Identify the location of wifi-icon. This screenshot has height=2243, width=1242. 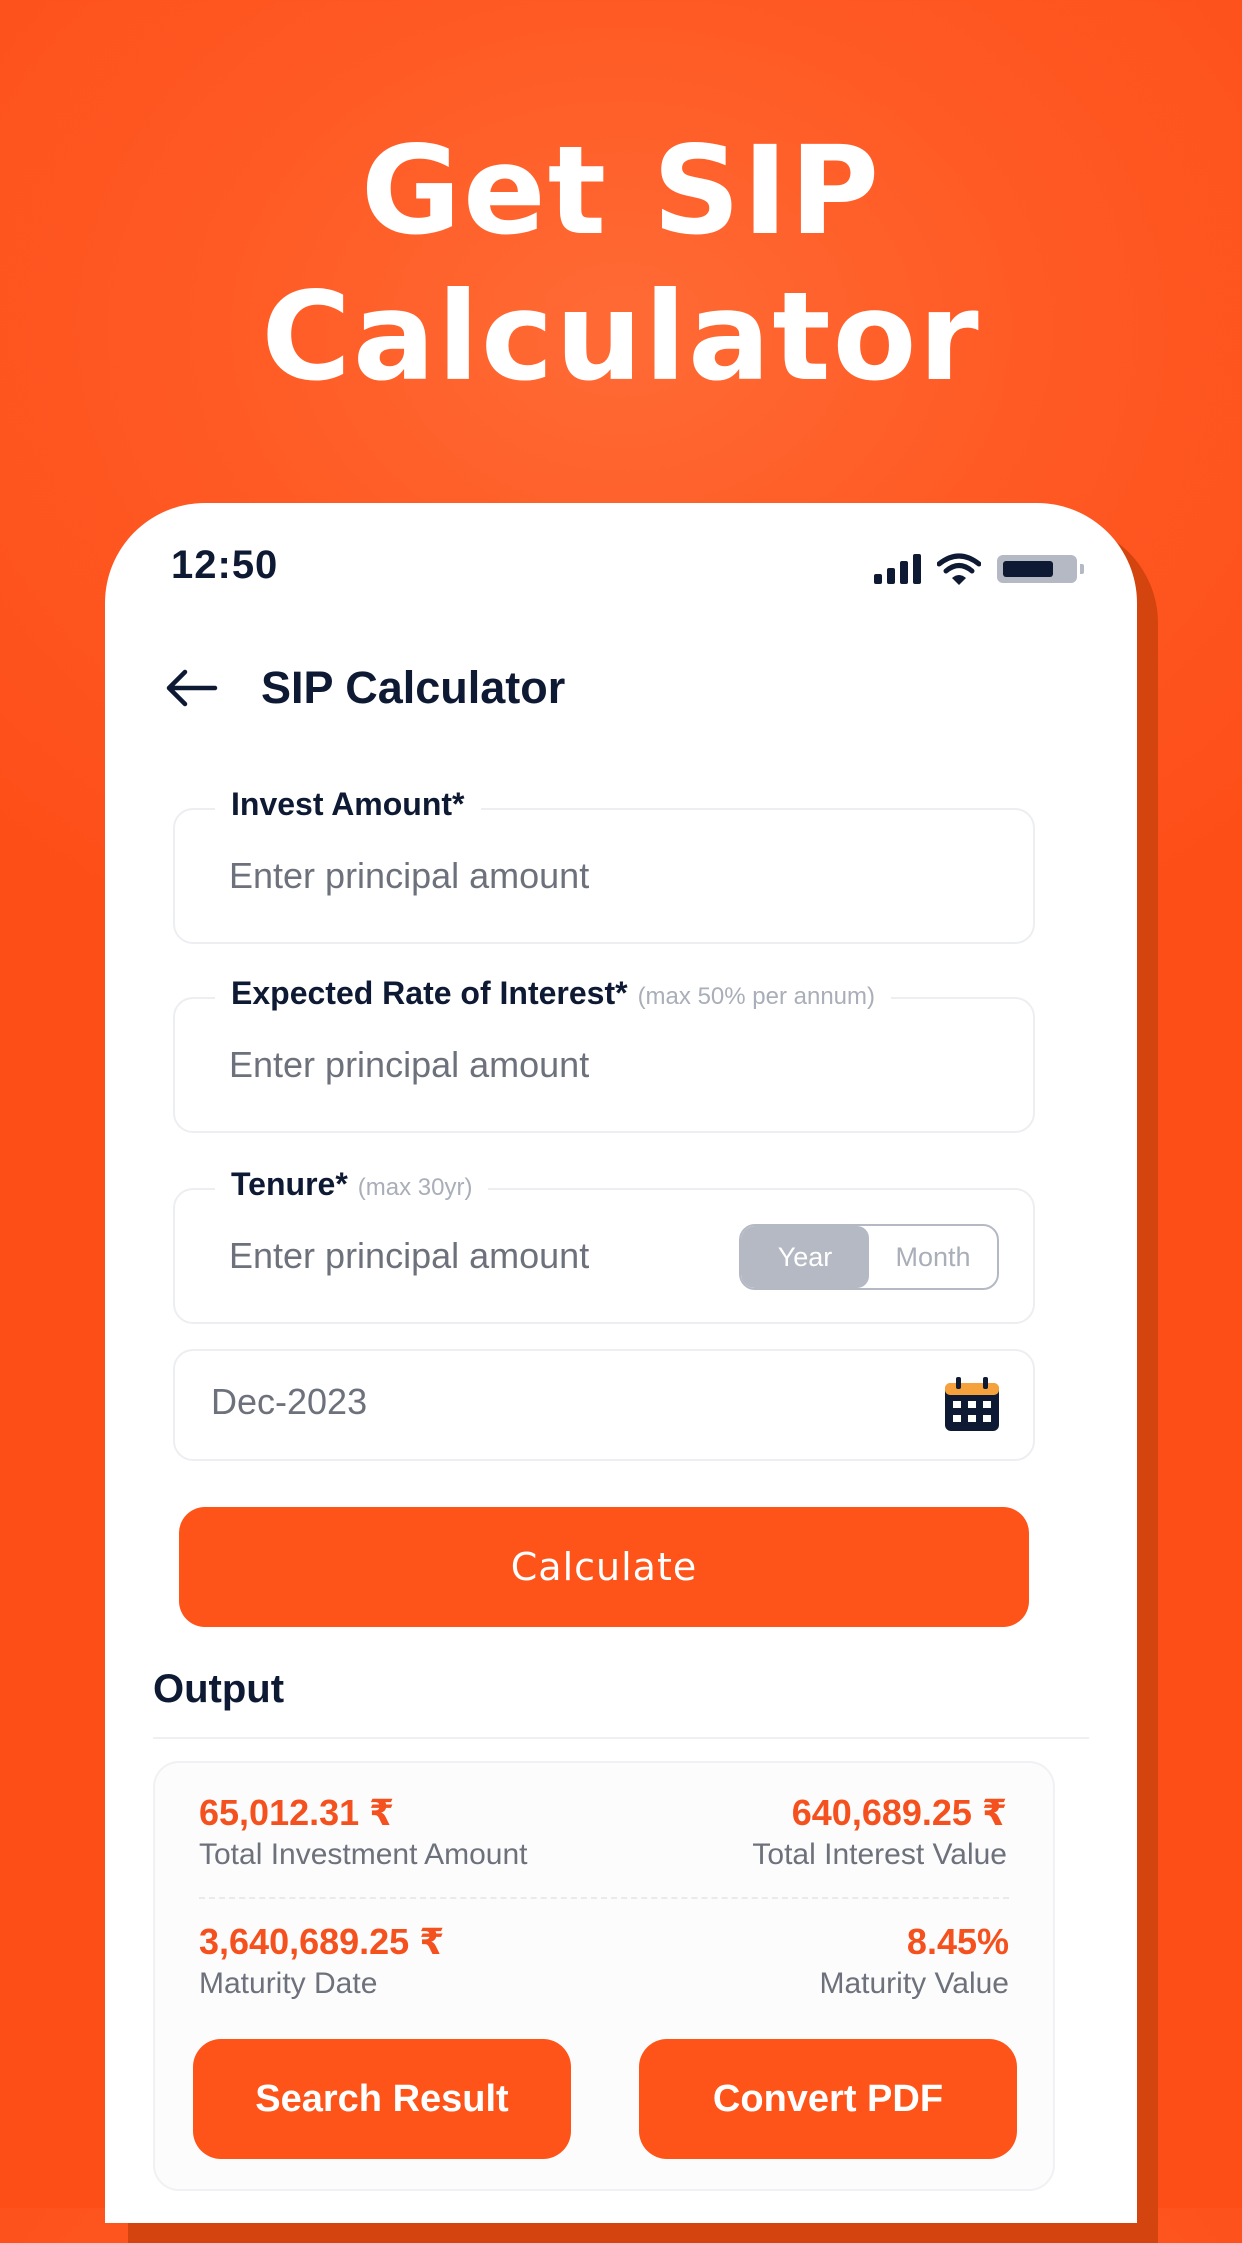
(959, 569).